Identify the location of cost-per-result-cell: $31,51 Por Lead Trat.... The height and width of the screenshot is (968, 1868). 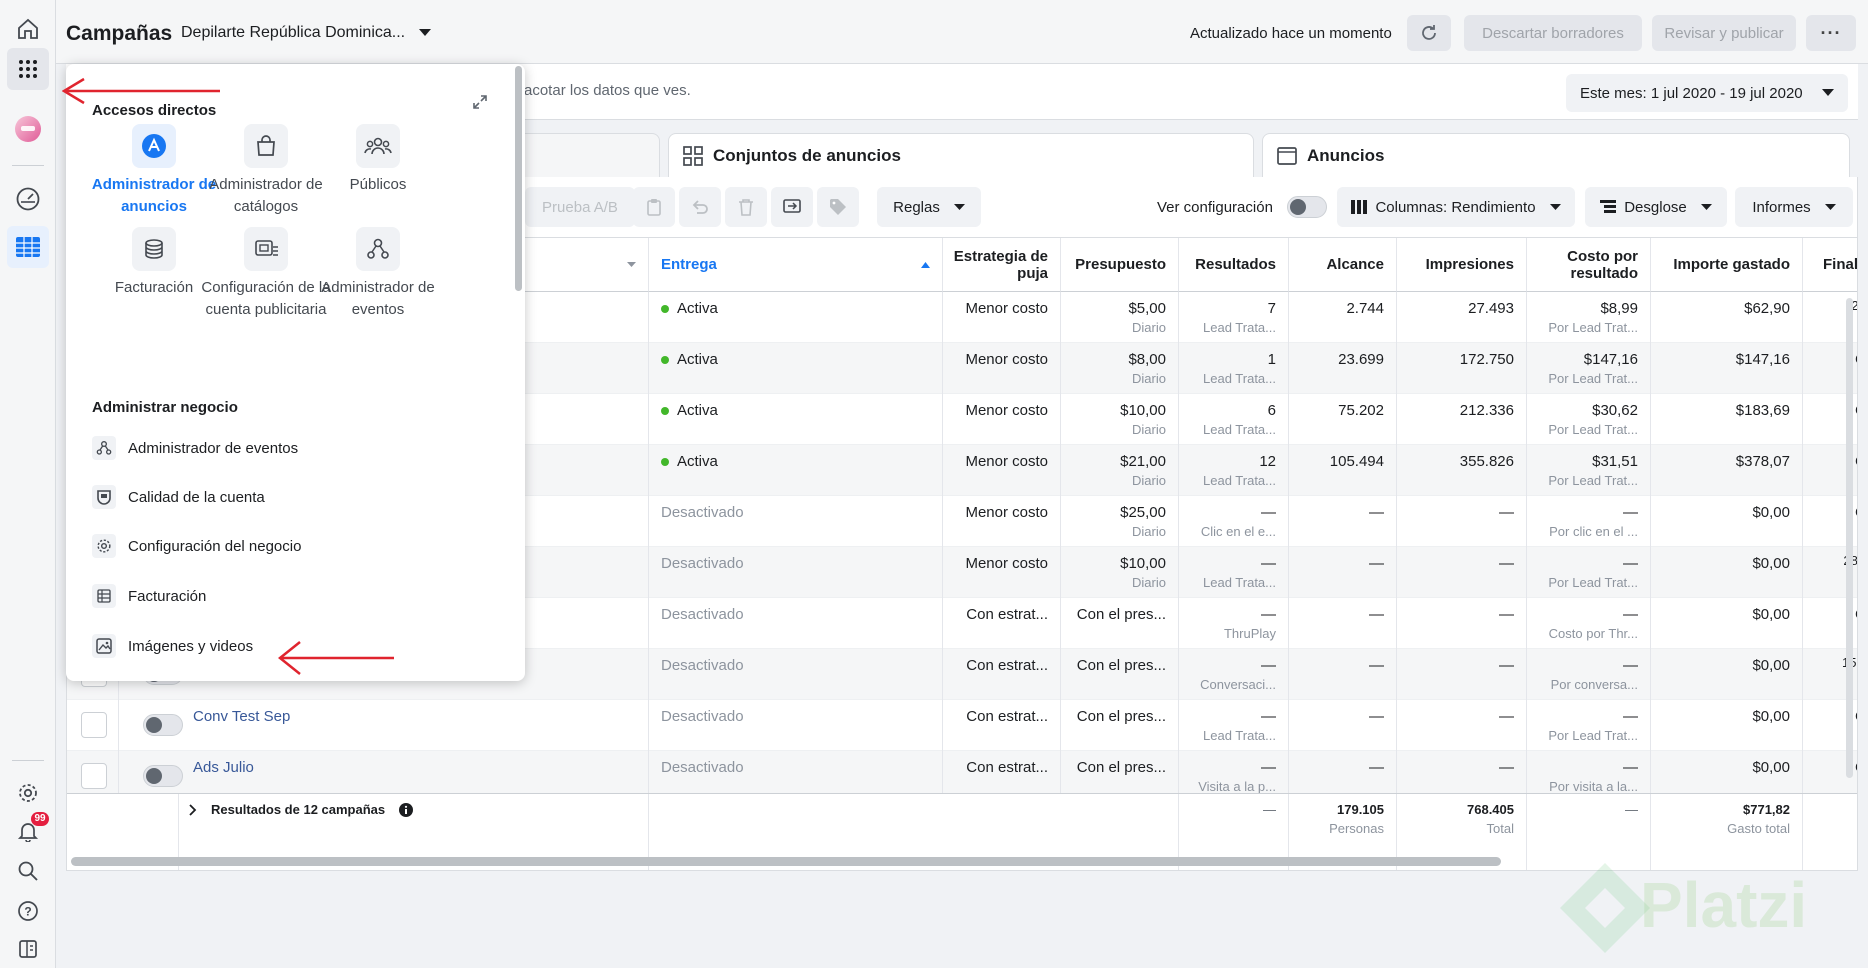
(1589, 470).